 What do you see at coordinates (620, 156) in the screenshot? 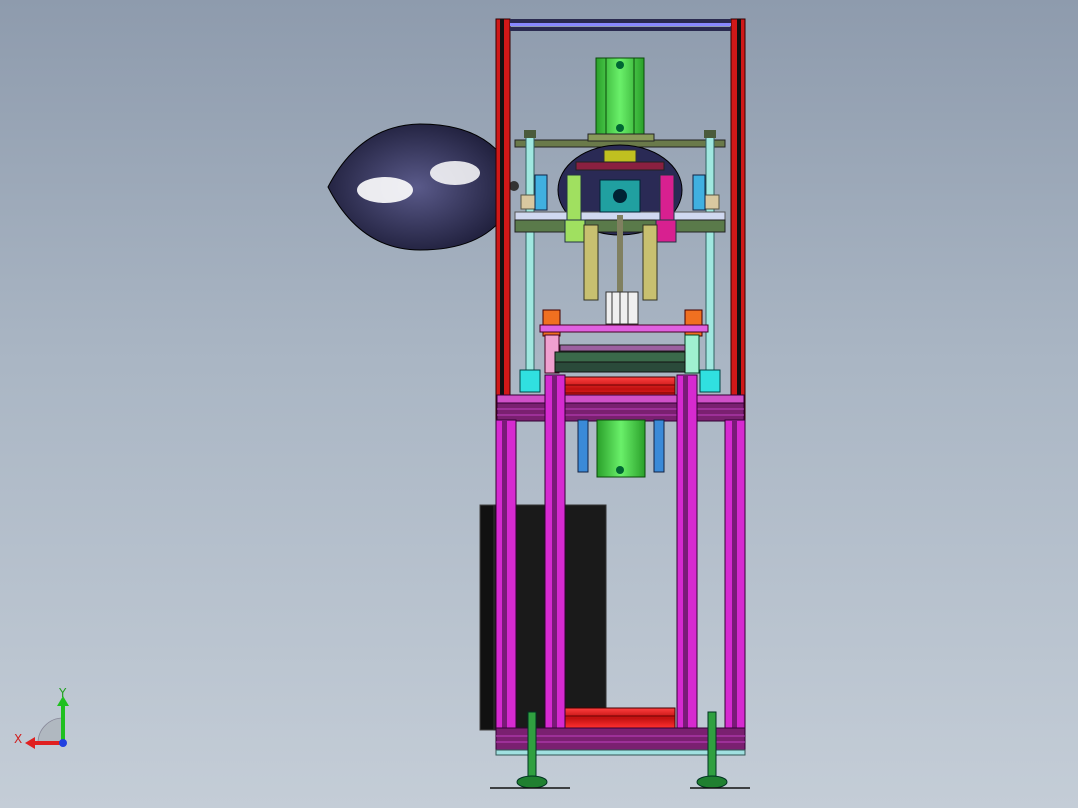
I see `yellow-collar` at bounding box center [620, 156].